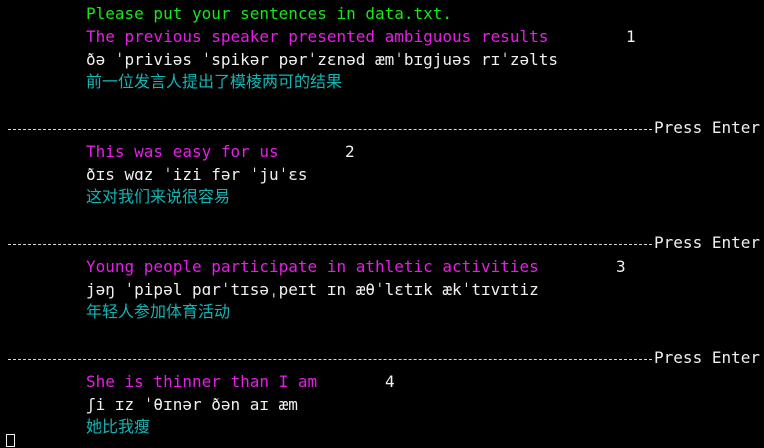  Describe the element at coordinates (621, 266) in the screenshot. I see `sentence-number: 3` at that location.